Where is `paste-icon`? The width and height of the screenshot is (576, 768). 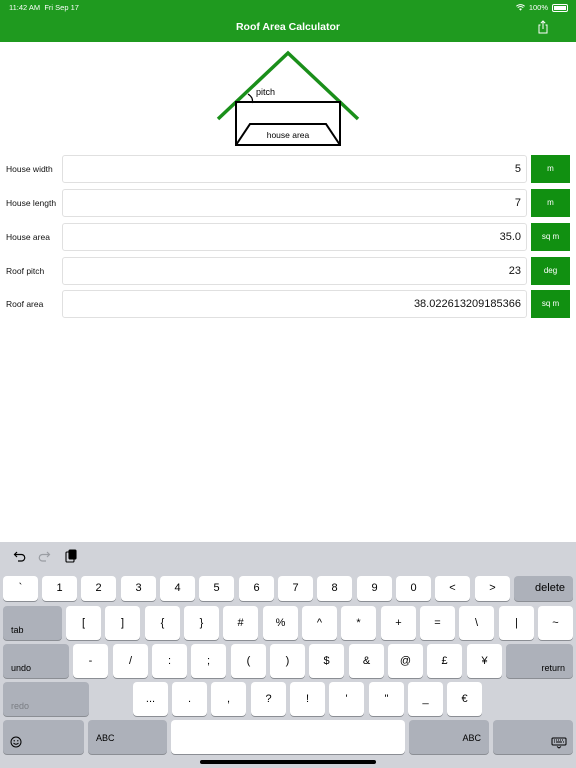 paste-icon is located at coordinates (71, 556).